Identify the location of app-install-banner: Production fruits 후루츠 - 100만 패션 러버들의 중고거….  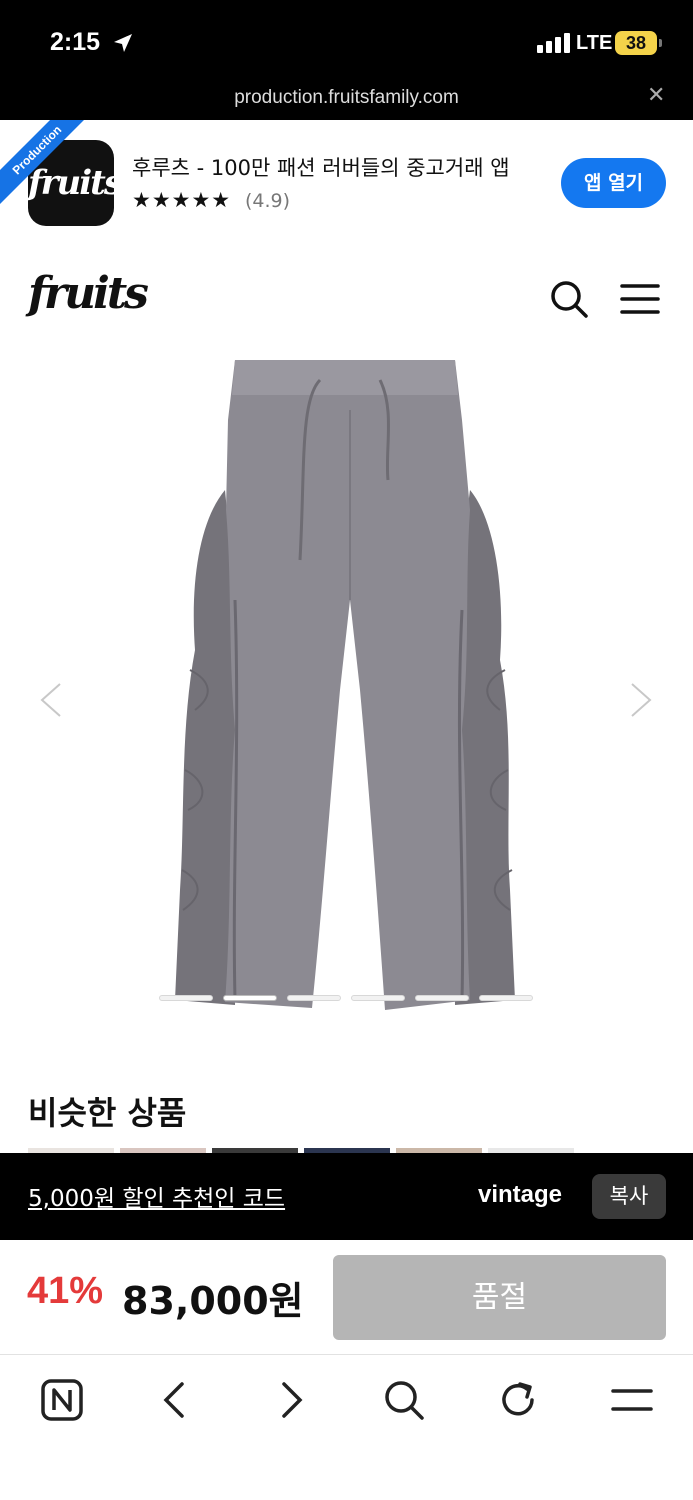
(346, 180).